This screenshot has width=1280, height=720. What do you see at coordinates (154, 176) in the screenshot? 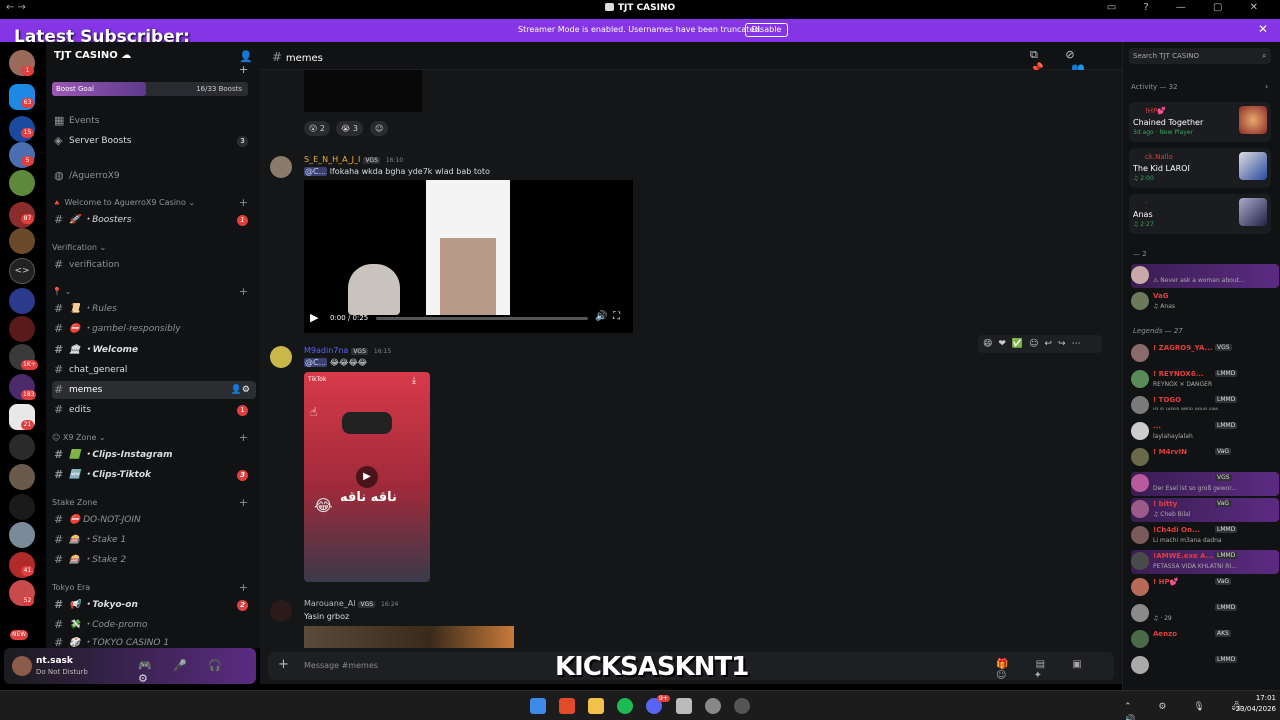
I see `channel-aguerro: ◍ /AguerroX9` at bounding box center [154, 176].